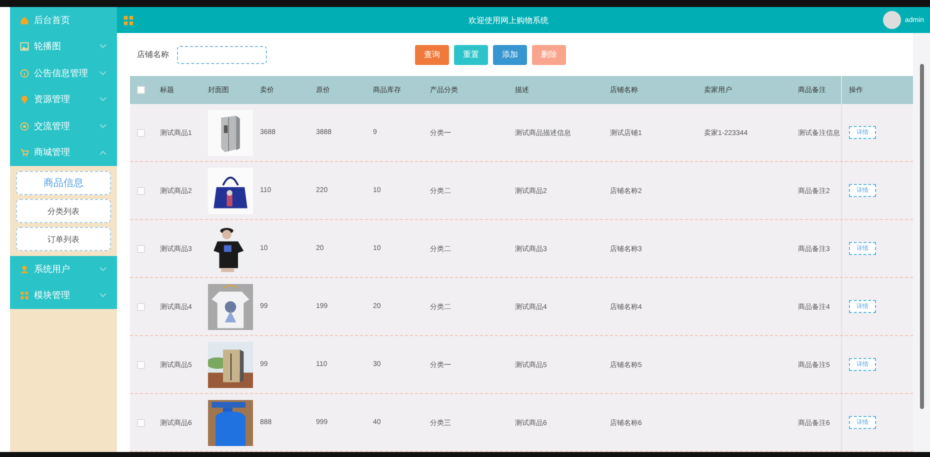 The width and height of the screenshot is (930, 457). What do you see at coordinates (63, 211) in the screenshot?
I see `submenu-item: 分类列表` at bounding box center [63, 211].